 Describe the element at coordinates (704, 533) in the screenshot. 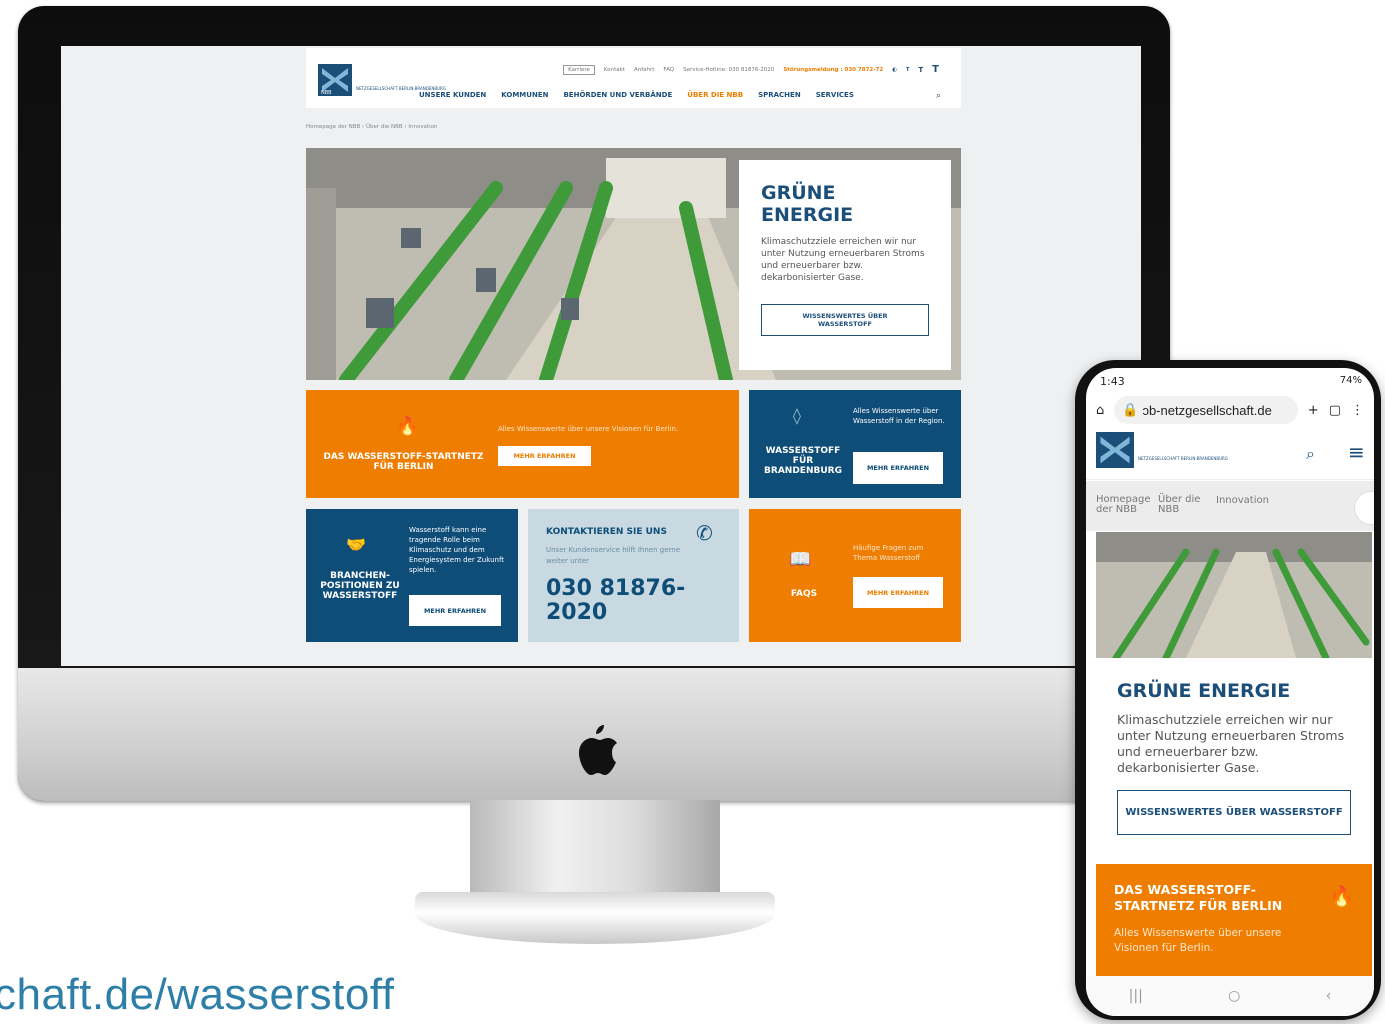

I see `phone-icon: ✆` at that location.